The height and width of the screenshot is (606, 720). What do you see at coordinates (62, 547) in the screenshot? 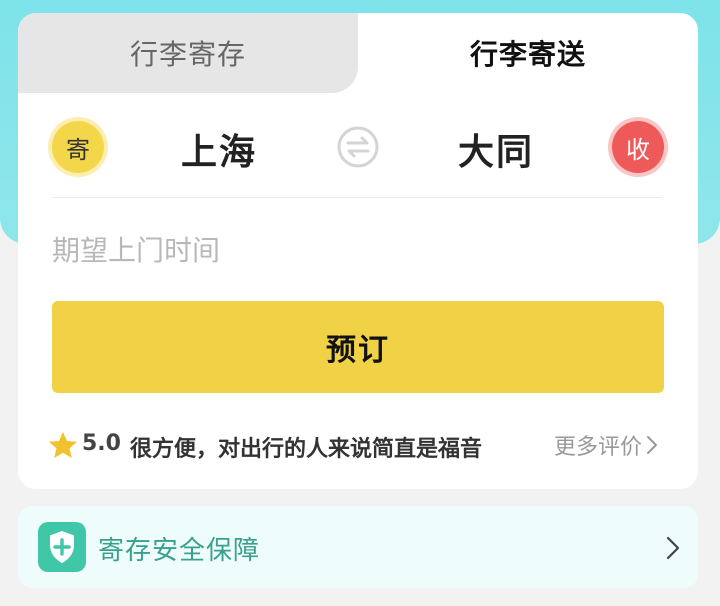
I see `shield-plus-icon` at bounding box center [62, 547].